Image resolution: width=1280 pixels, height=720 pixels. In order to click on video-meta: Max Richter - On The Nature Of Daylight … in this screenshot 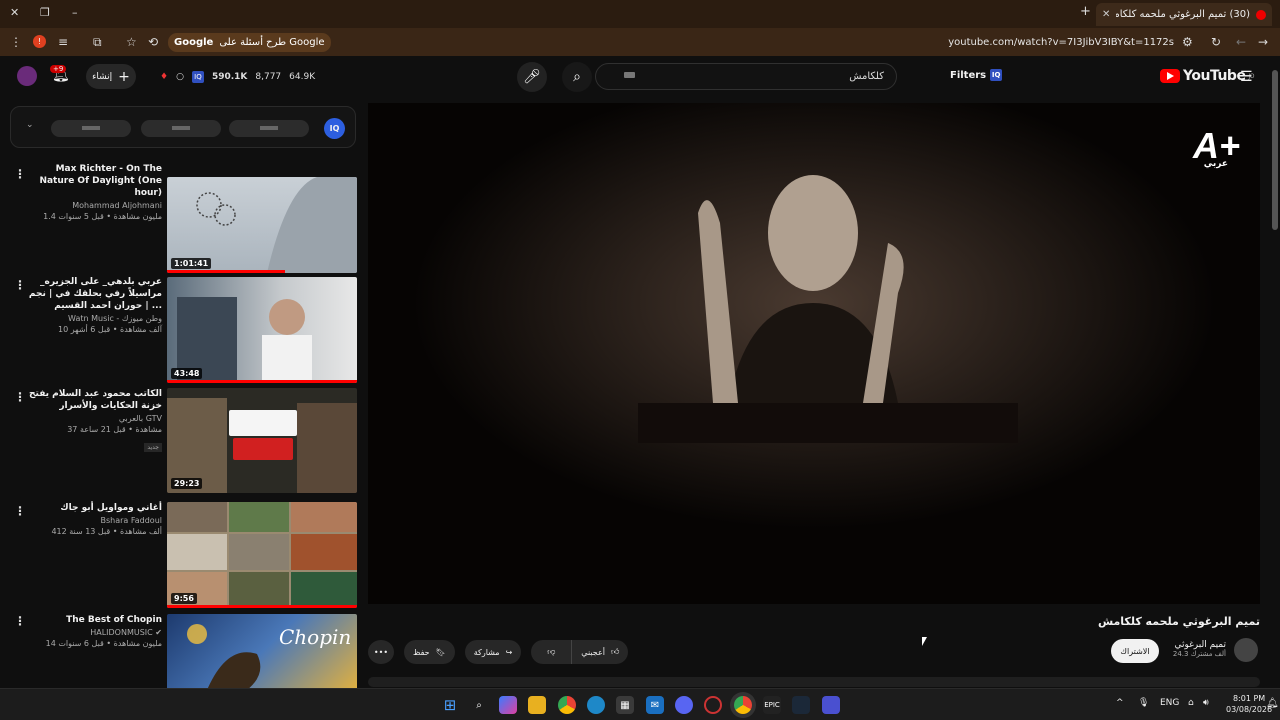, I will do `click(94, 192)`.